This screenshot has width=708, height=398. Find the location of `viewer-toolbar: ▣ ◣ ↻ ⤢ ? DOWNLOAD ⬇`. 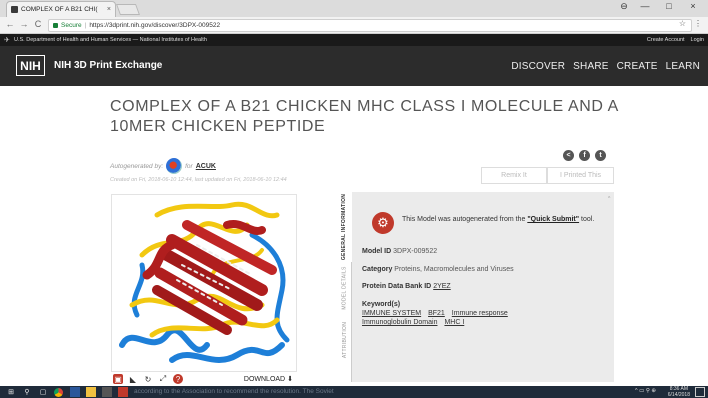

viewer-toolbar: ▣ ◣ ↻ ⤢ ? DOWNLOAD ⬇ is located at coordinates (204, 379).